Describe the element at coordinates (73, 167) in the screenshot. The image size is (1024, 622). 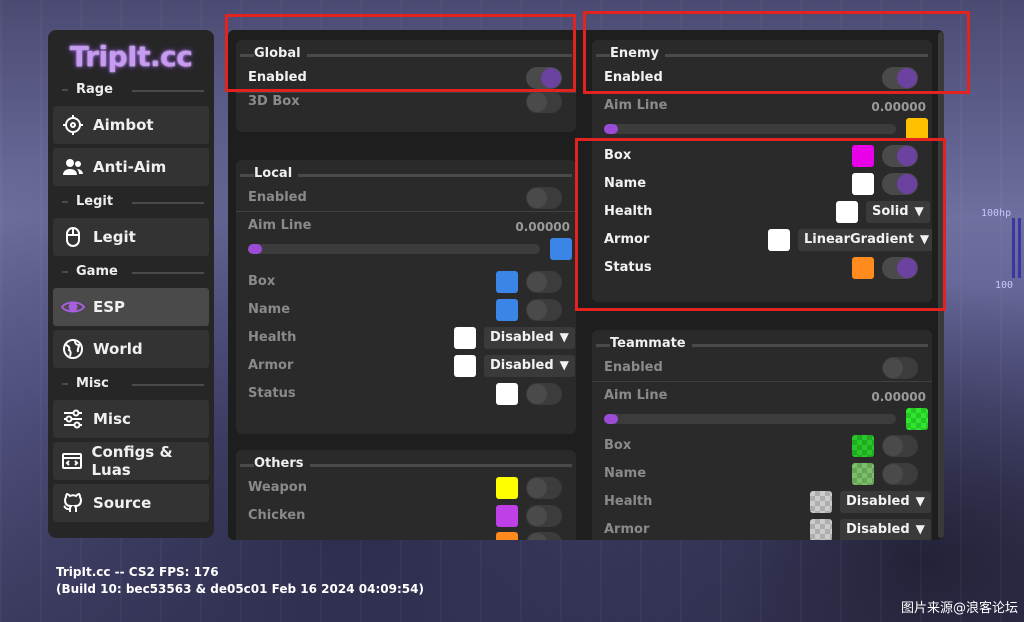
I see `users-icon` at that location.